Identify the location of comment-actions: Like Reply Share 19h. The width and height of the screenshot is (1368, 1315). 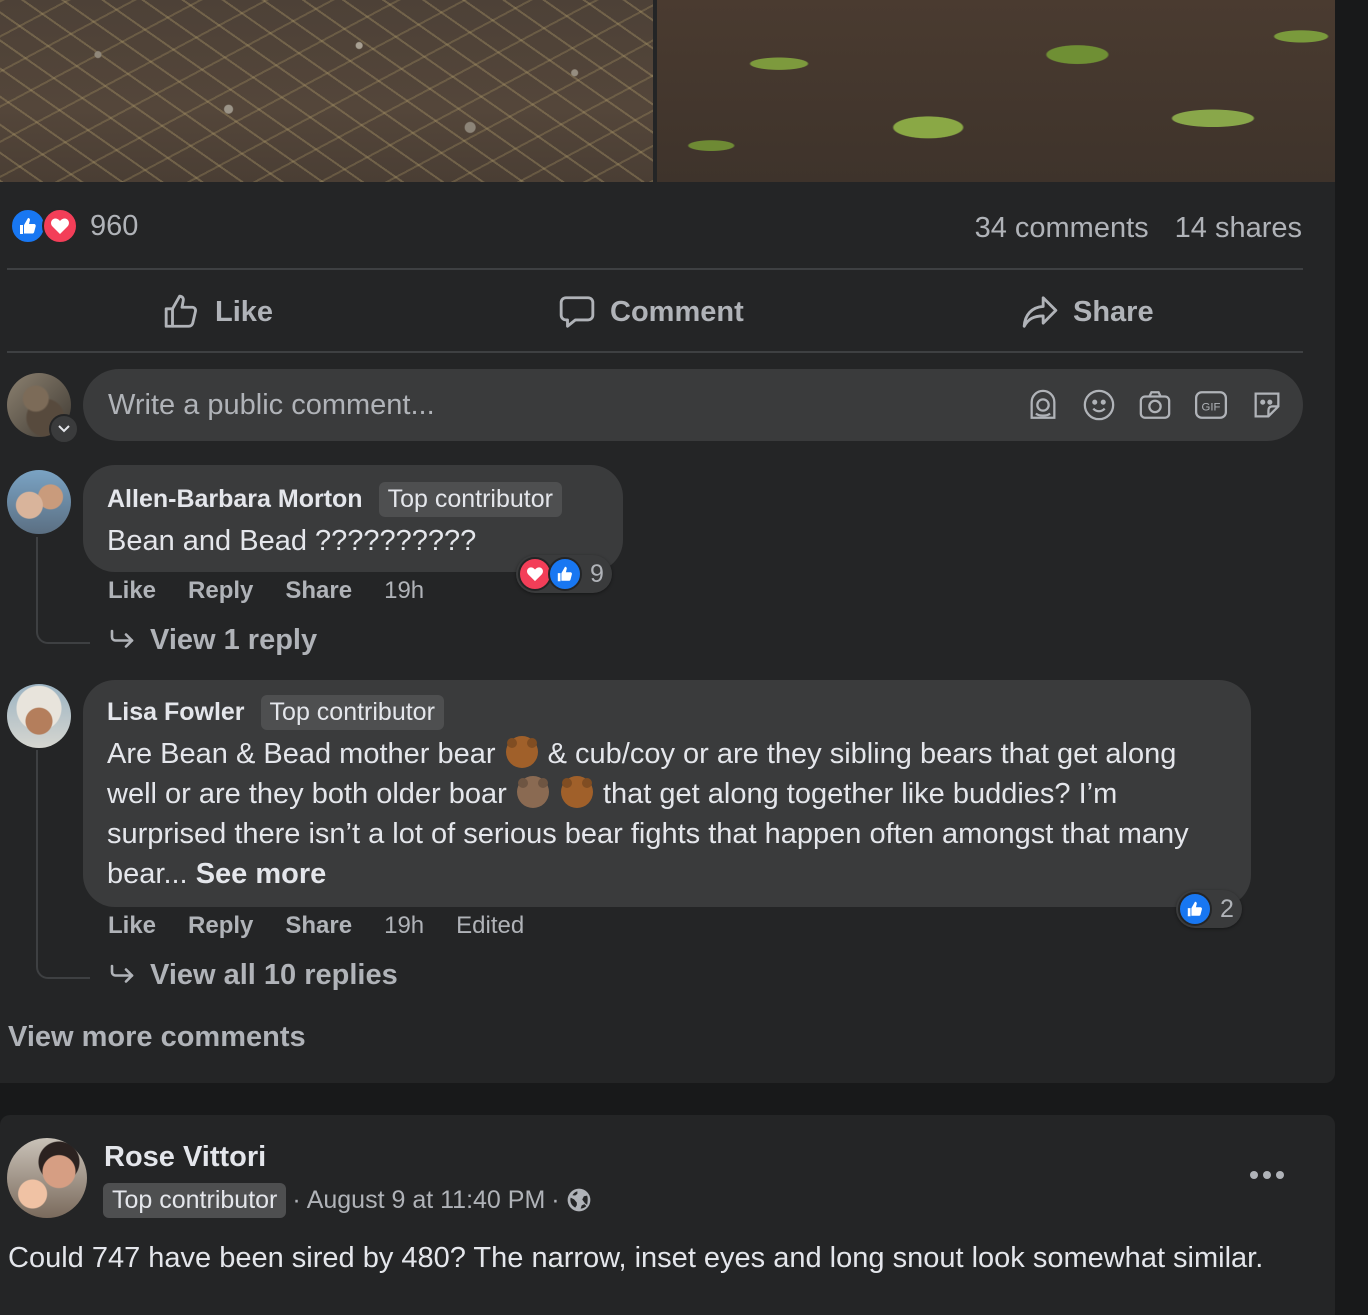
(282, 591).